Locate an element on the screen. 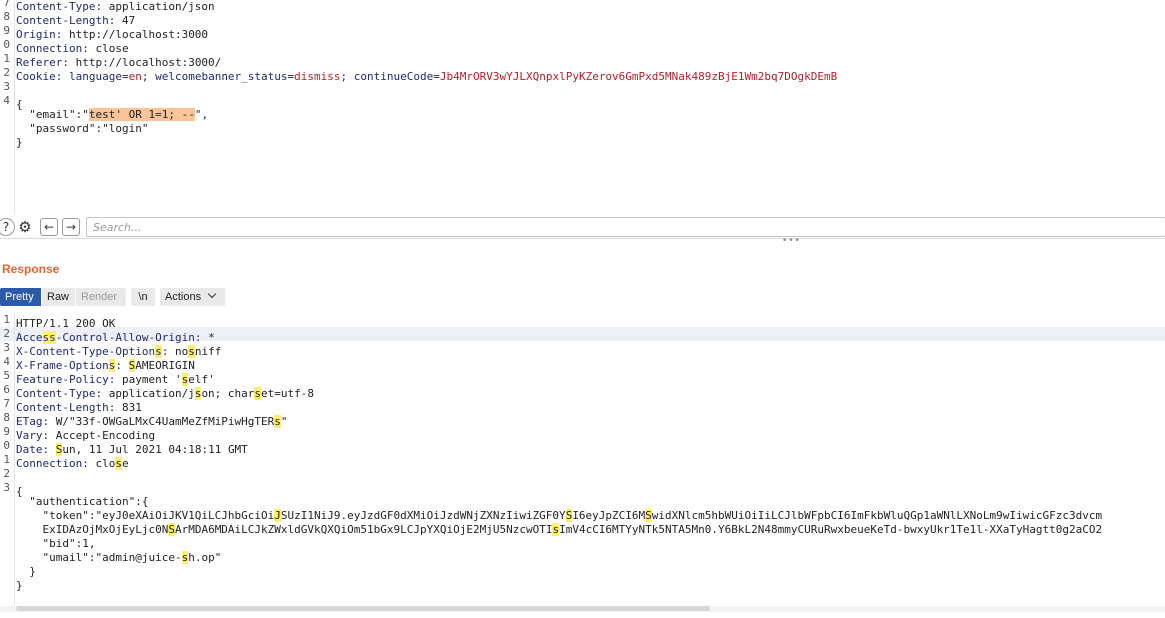  settings-gear-icon: ⚙ is located at coordinates (25, 227).